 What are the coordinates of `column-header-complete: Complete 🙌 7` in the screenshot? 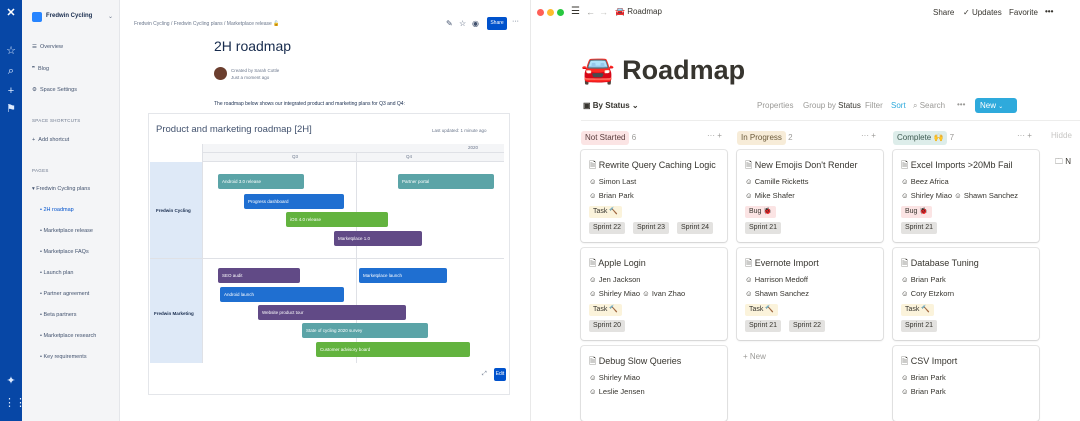 It's located at (923, 138).